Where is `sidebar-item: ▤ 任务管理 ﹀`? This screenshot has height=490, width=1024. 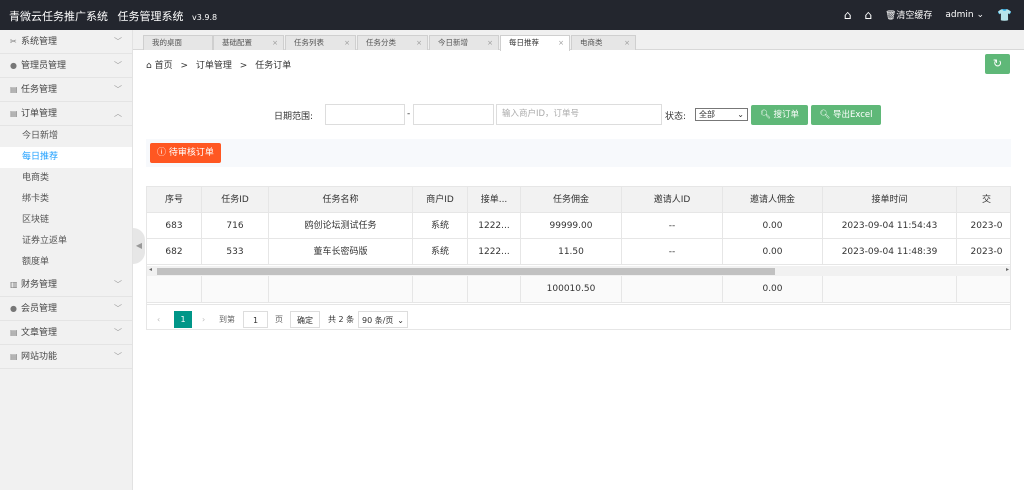 sidebar-item: ▤ 任务管理 ﹀ is located at coordinates (66, 90).